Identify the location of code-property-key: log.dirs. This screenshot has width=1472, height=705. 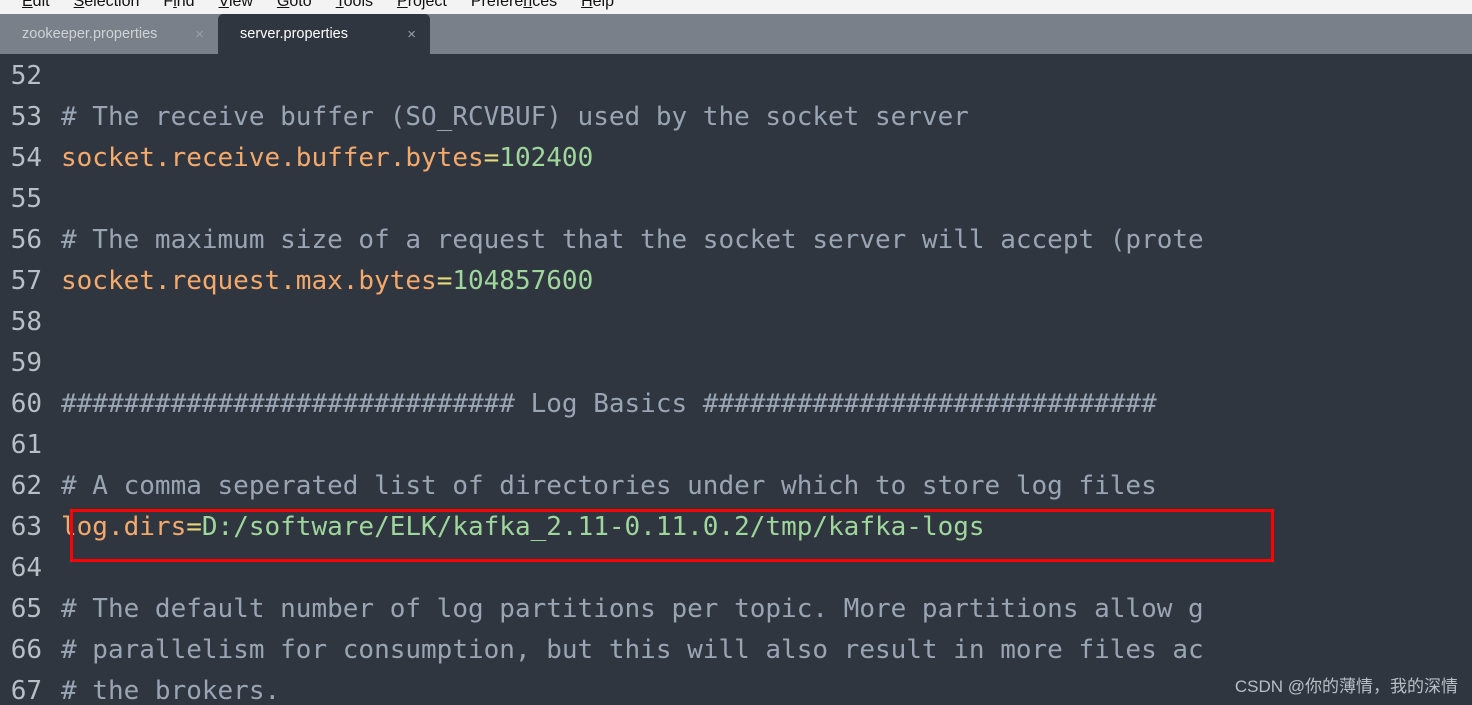
(124, 527).